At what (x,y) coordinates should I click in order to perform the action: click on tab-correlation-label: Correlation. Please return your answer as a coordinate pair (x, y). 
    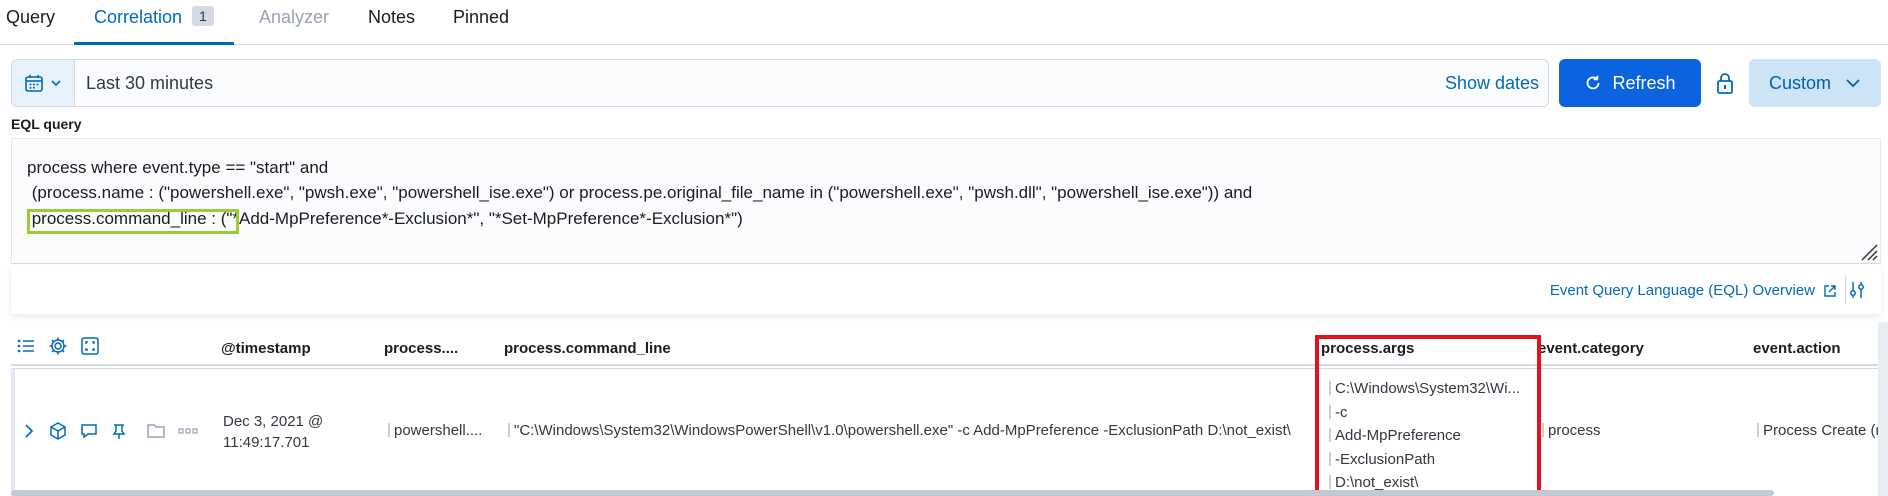
    Looking at the image, I should click on (138, 17).